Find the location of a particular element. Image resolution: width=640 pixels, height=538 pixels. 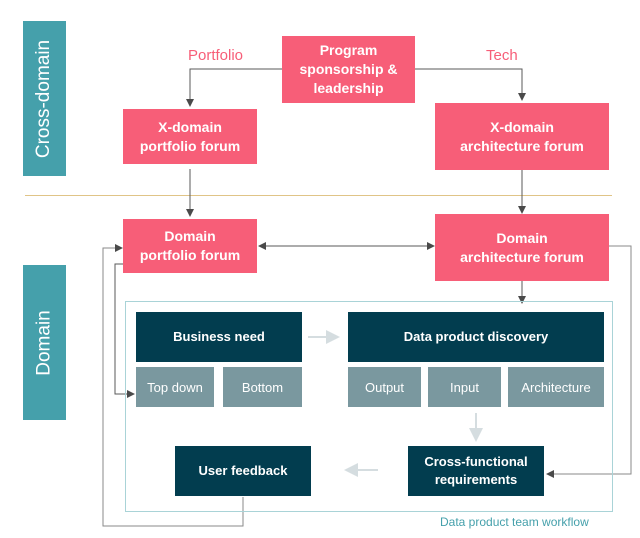

node-domain-portfolio-forum: Domain portfolio forum is located at coordinates (190, 246).